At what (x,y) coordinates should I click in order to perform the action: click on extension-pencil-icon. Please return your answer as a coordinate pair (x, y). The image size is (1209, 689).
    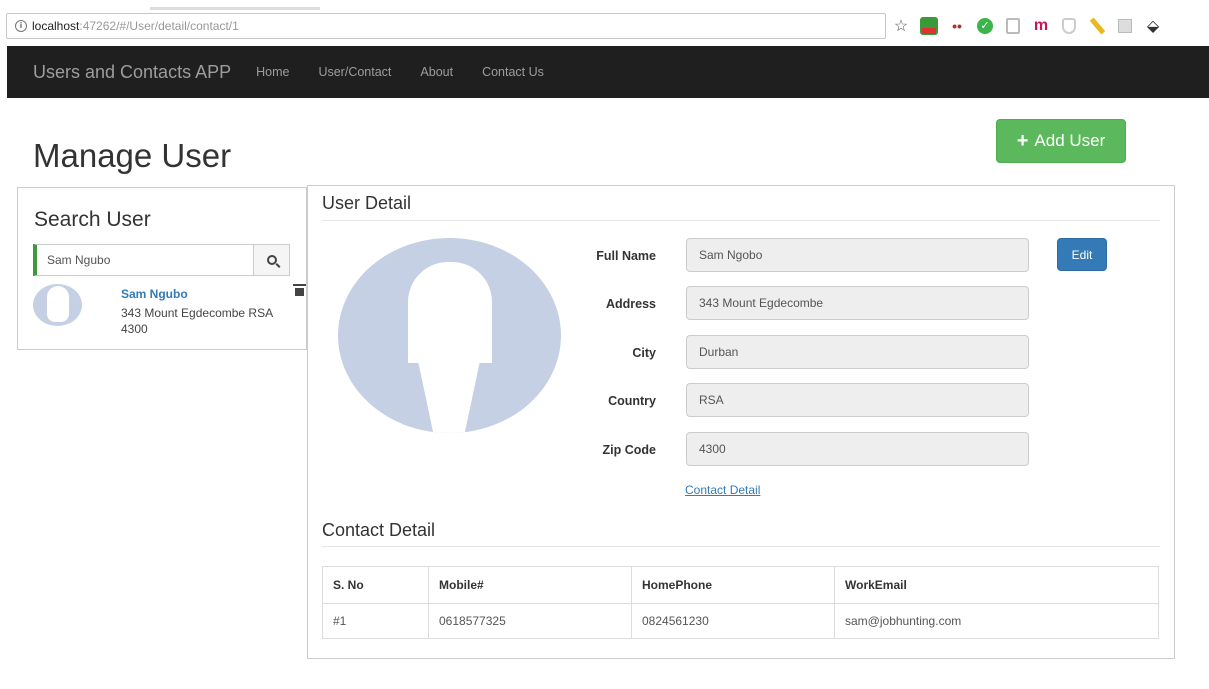
    Looking at the image, I should click on (1097, 26).